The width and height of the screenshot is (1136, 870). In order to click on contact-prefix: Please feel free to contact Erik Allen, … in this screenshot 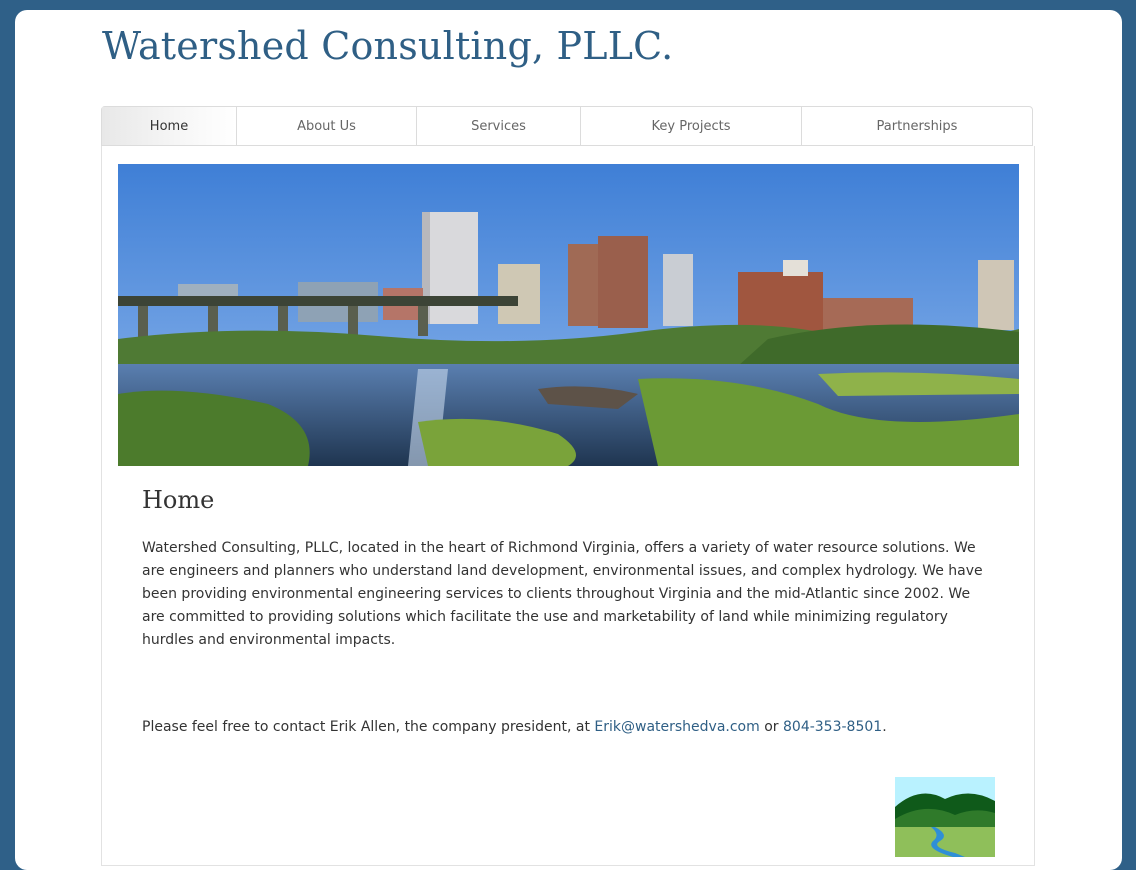, I will do `click(368, 727)`.